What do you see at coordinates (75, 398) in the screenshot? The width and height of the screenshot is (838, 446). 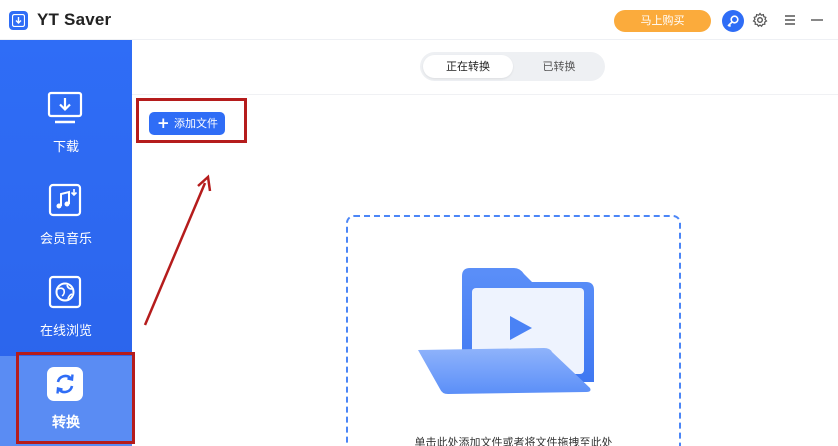 I see `highlight-box-convert` at bounding box center [75, 398].